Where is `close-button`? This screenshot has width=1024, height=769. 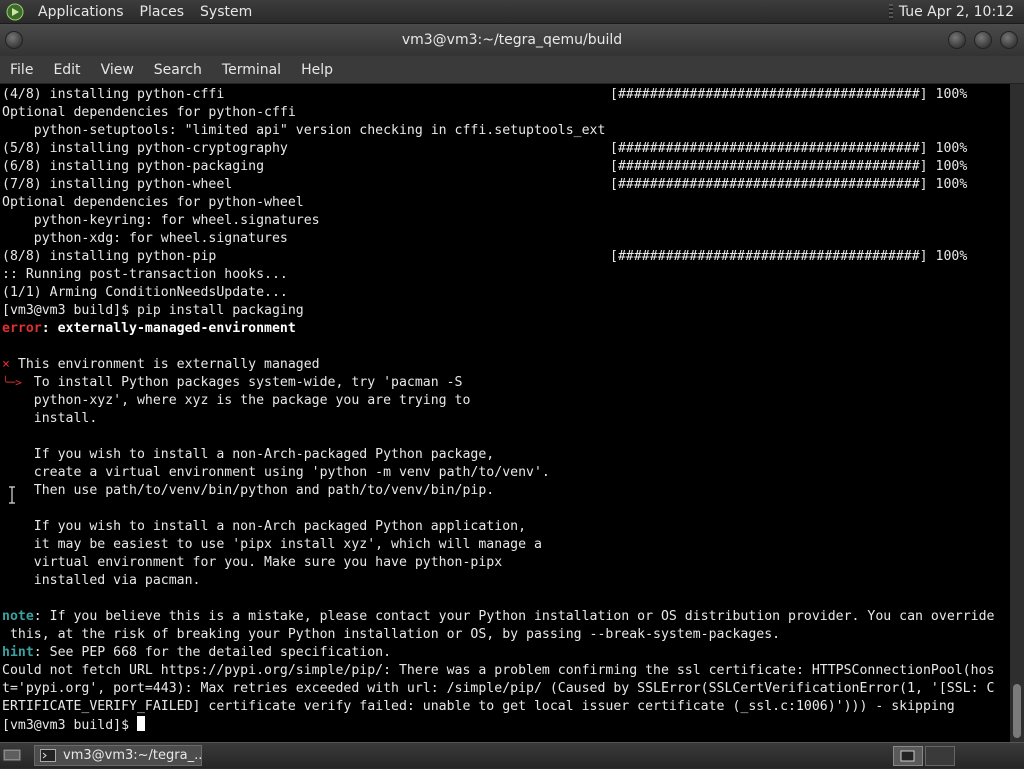
close-button is located at coordinates (1009, 40).